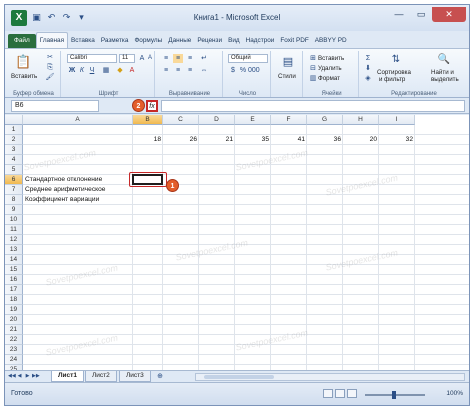 This screenshot has width=474, height=410. What do you see at coordinates (254, 140) in the screenshot?
I see `cell-e2: 35` at bounding box center [254, 140].